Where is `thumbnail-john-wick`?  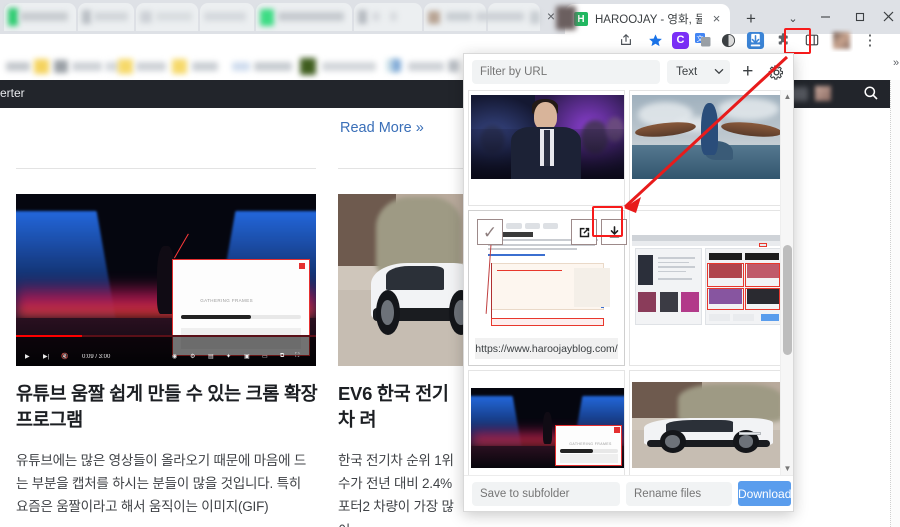 thumbnail-john-wick is located at coordinates (547, 137).